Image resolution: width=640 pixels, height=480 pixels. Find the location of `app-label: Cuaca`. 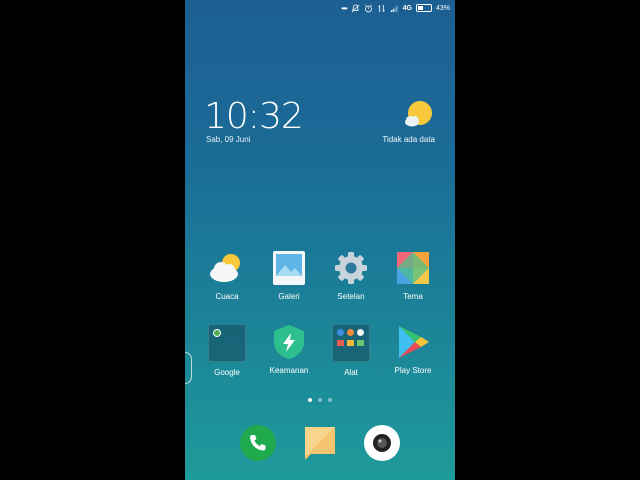

app-label: Cuaca is located at coordinates (227, 296).